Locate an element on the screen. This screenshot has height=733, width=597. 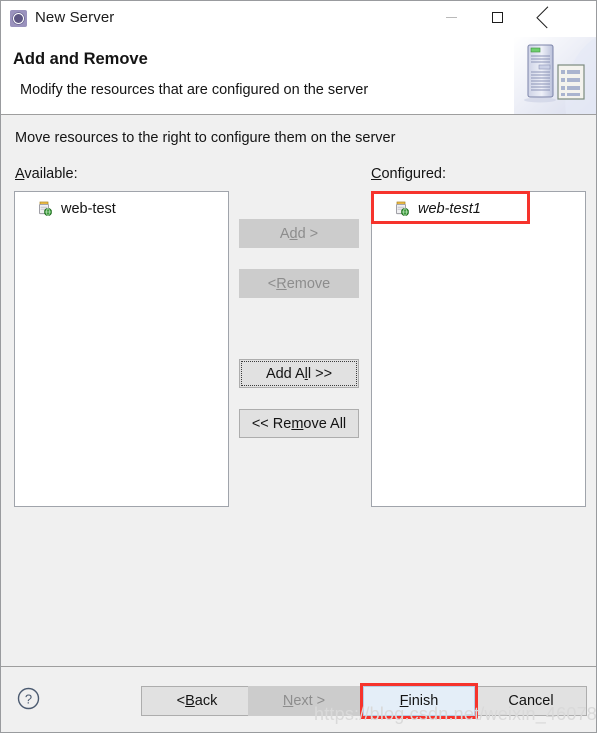
back-button-pre: < is located at coordinates (181, 701).